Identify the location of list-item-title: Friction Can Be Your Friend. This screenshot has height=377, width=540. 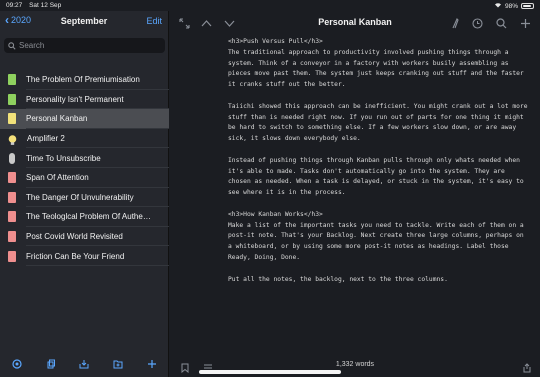
(75, 256).